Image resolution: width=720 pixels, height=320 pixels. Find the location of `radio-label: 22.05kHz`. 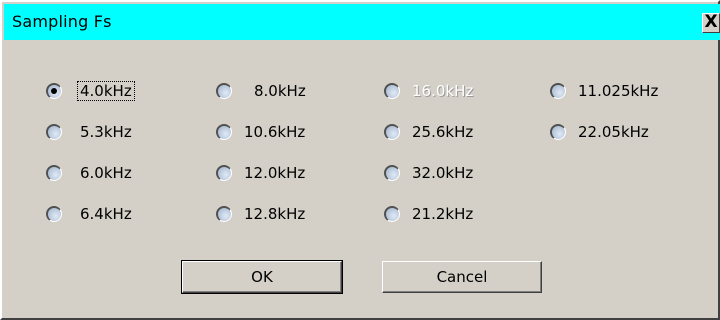

radio-label: 22.05kHz is located at coordinates (613, 132).